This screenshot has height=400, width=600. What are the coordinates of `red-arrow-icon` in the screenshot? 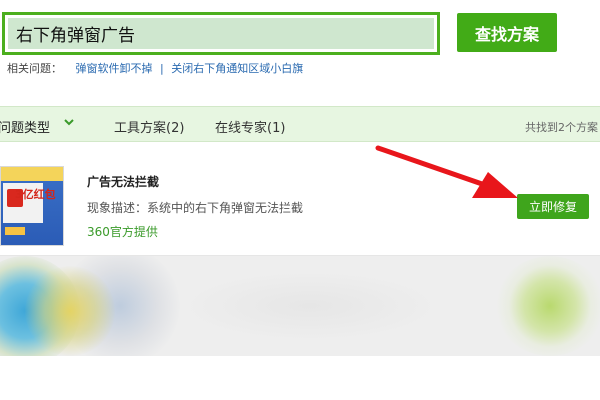 It's located at (446, 171).